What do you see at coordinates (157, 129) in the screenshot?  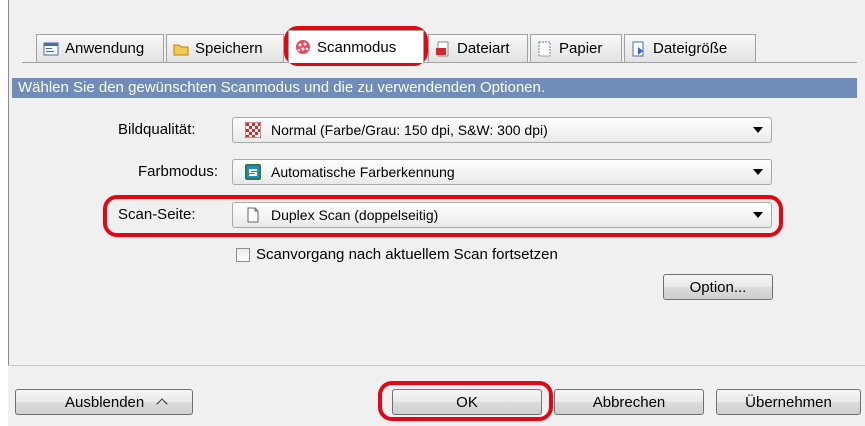 I see `bildqualitaet-label: Bildqualität:` at bounding box center [157, 129].